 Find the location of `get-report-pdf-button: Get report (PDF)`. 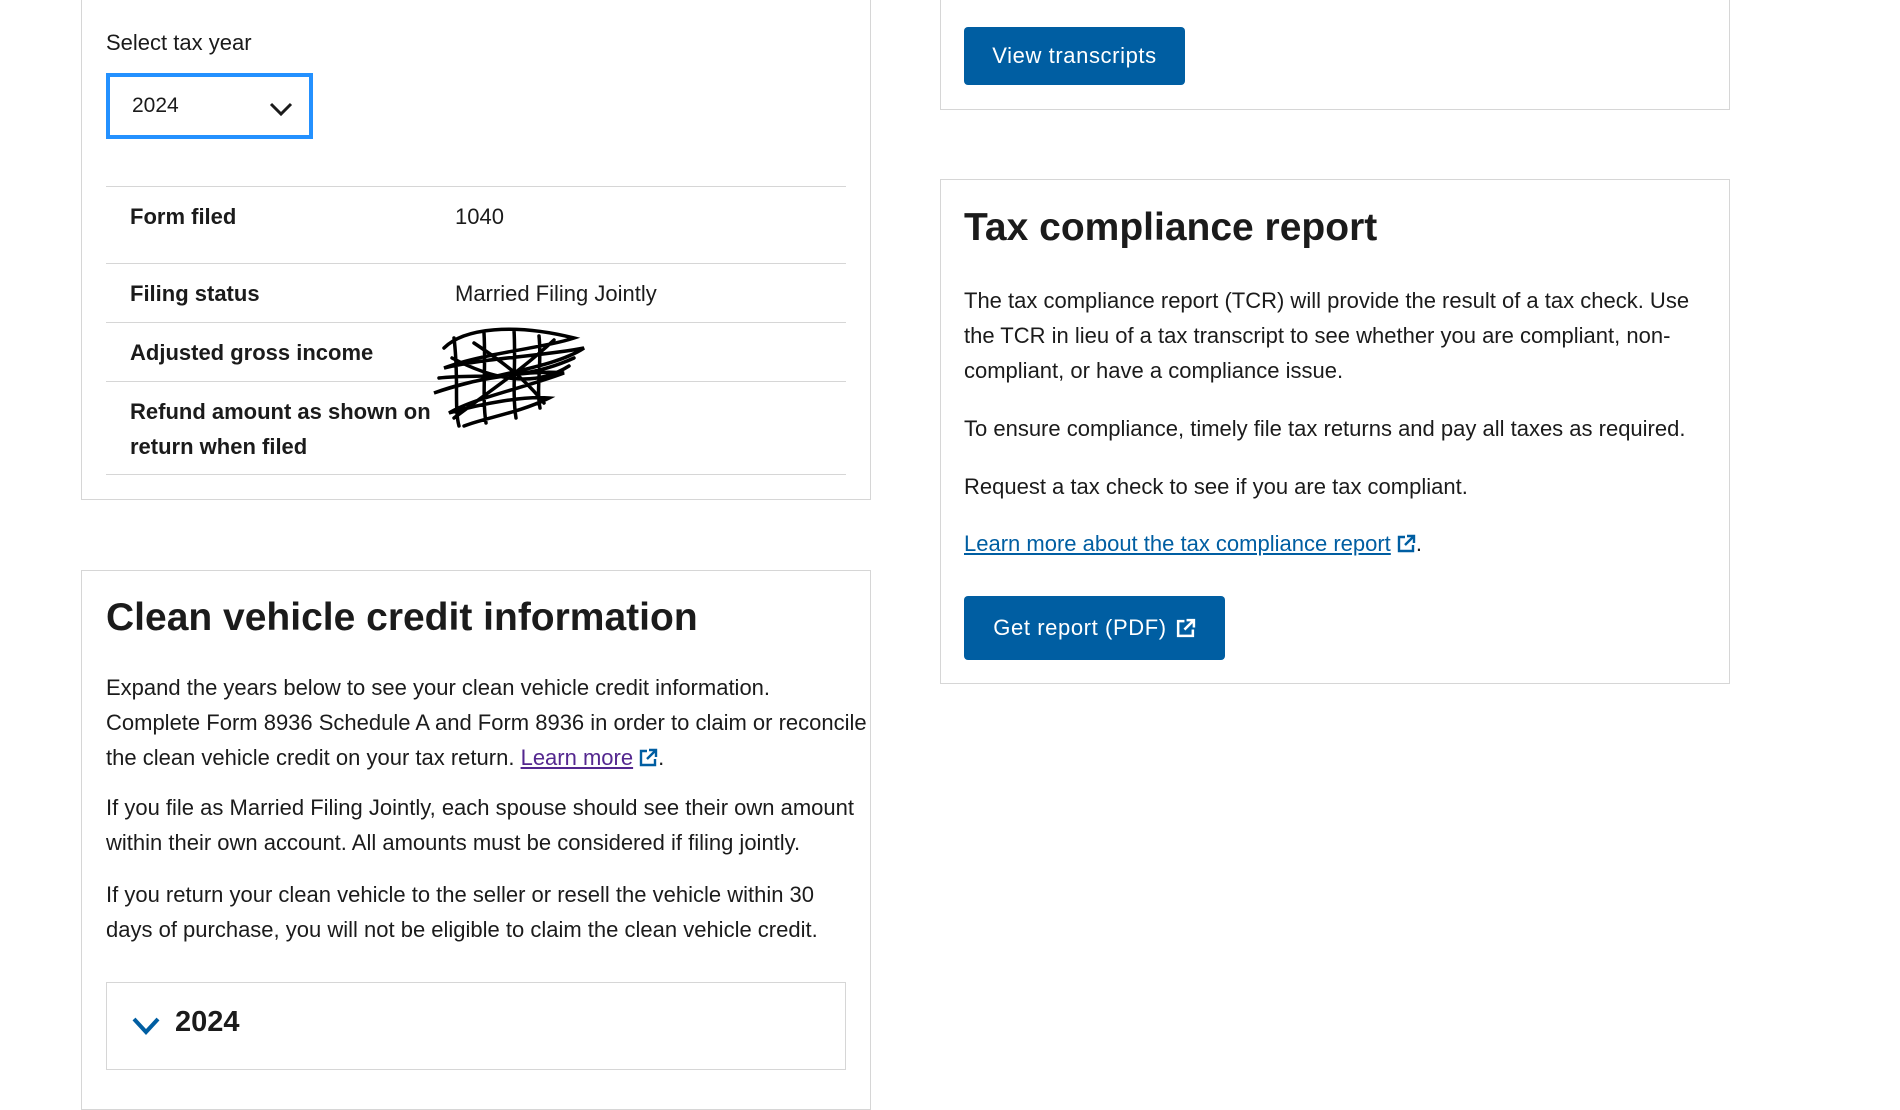

get-report-pdf-button: Get report (PDF) is located at coordinates (1094, 628).